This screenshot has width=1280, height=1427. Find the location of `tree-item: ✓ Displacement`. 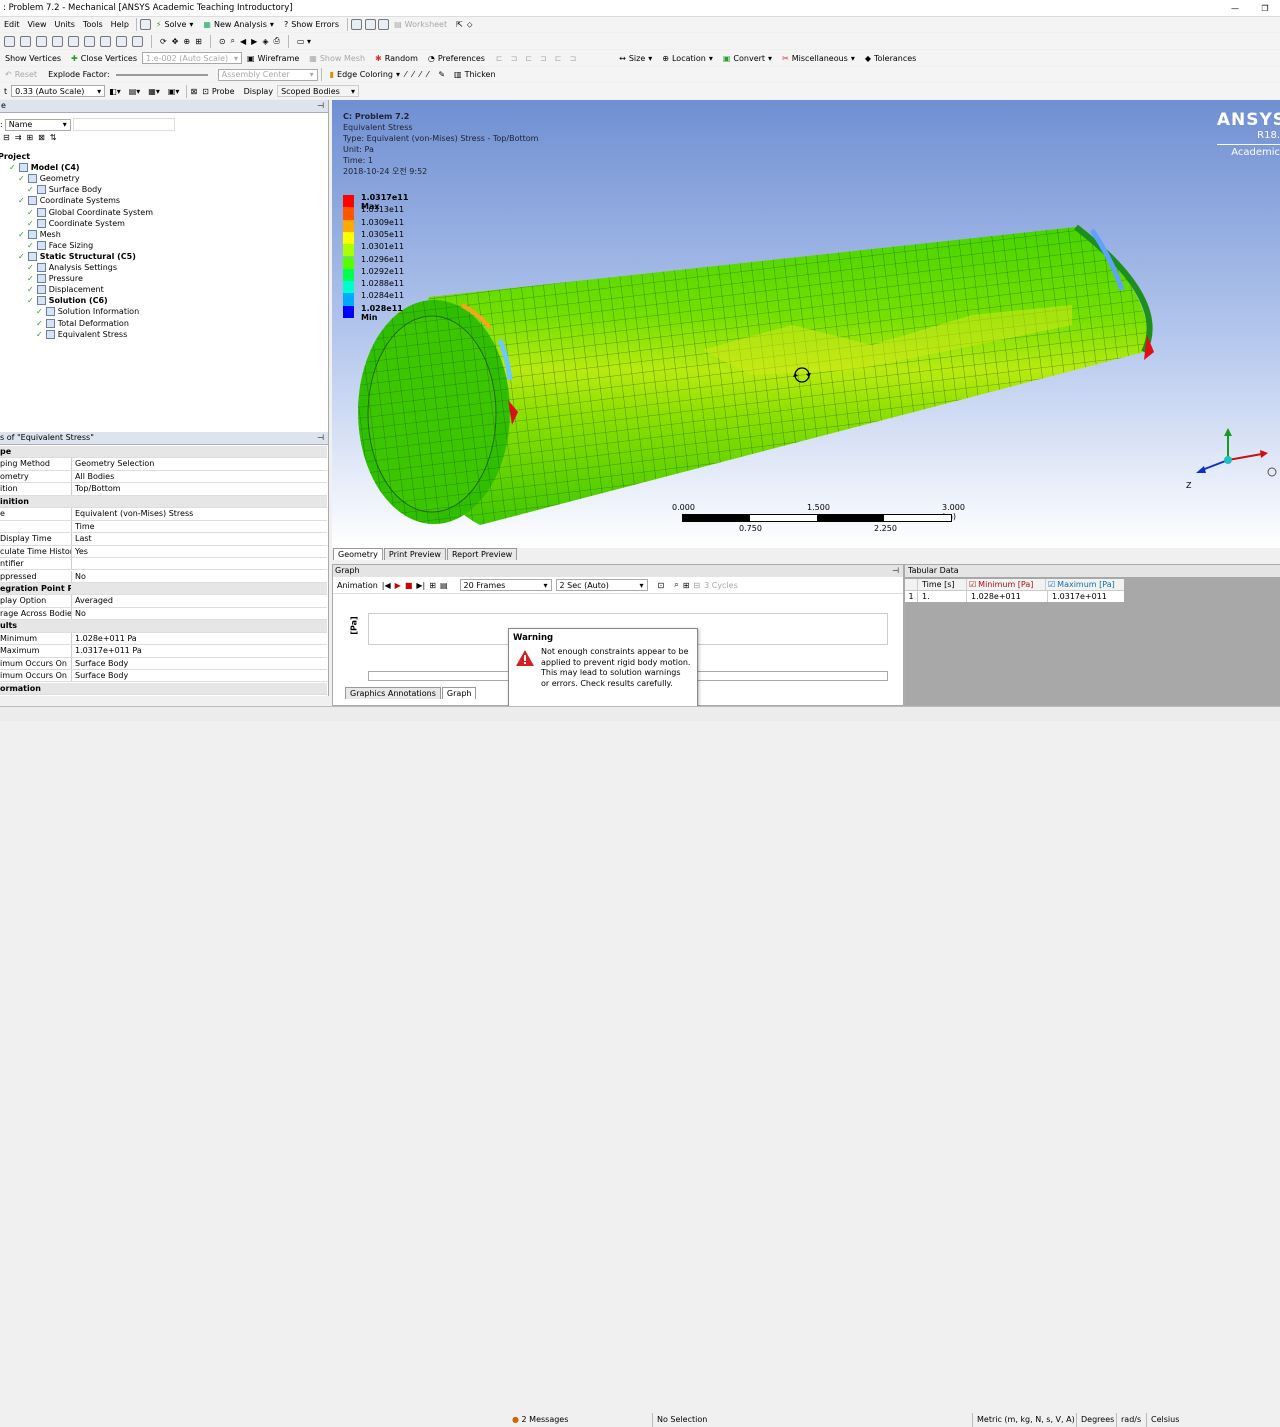

tree-item: ✓ Displacement is located at coordinates (65, 289).